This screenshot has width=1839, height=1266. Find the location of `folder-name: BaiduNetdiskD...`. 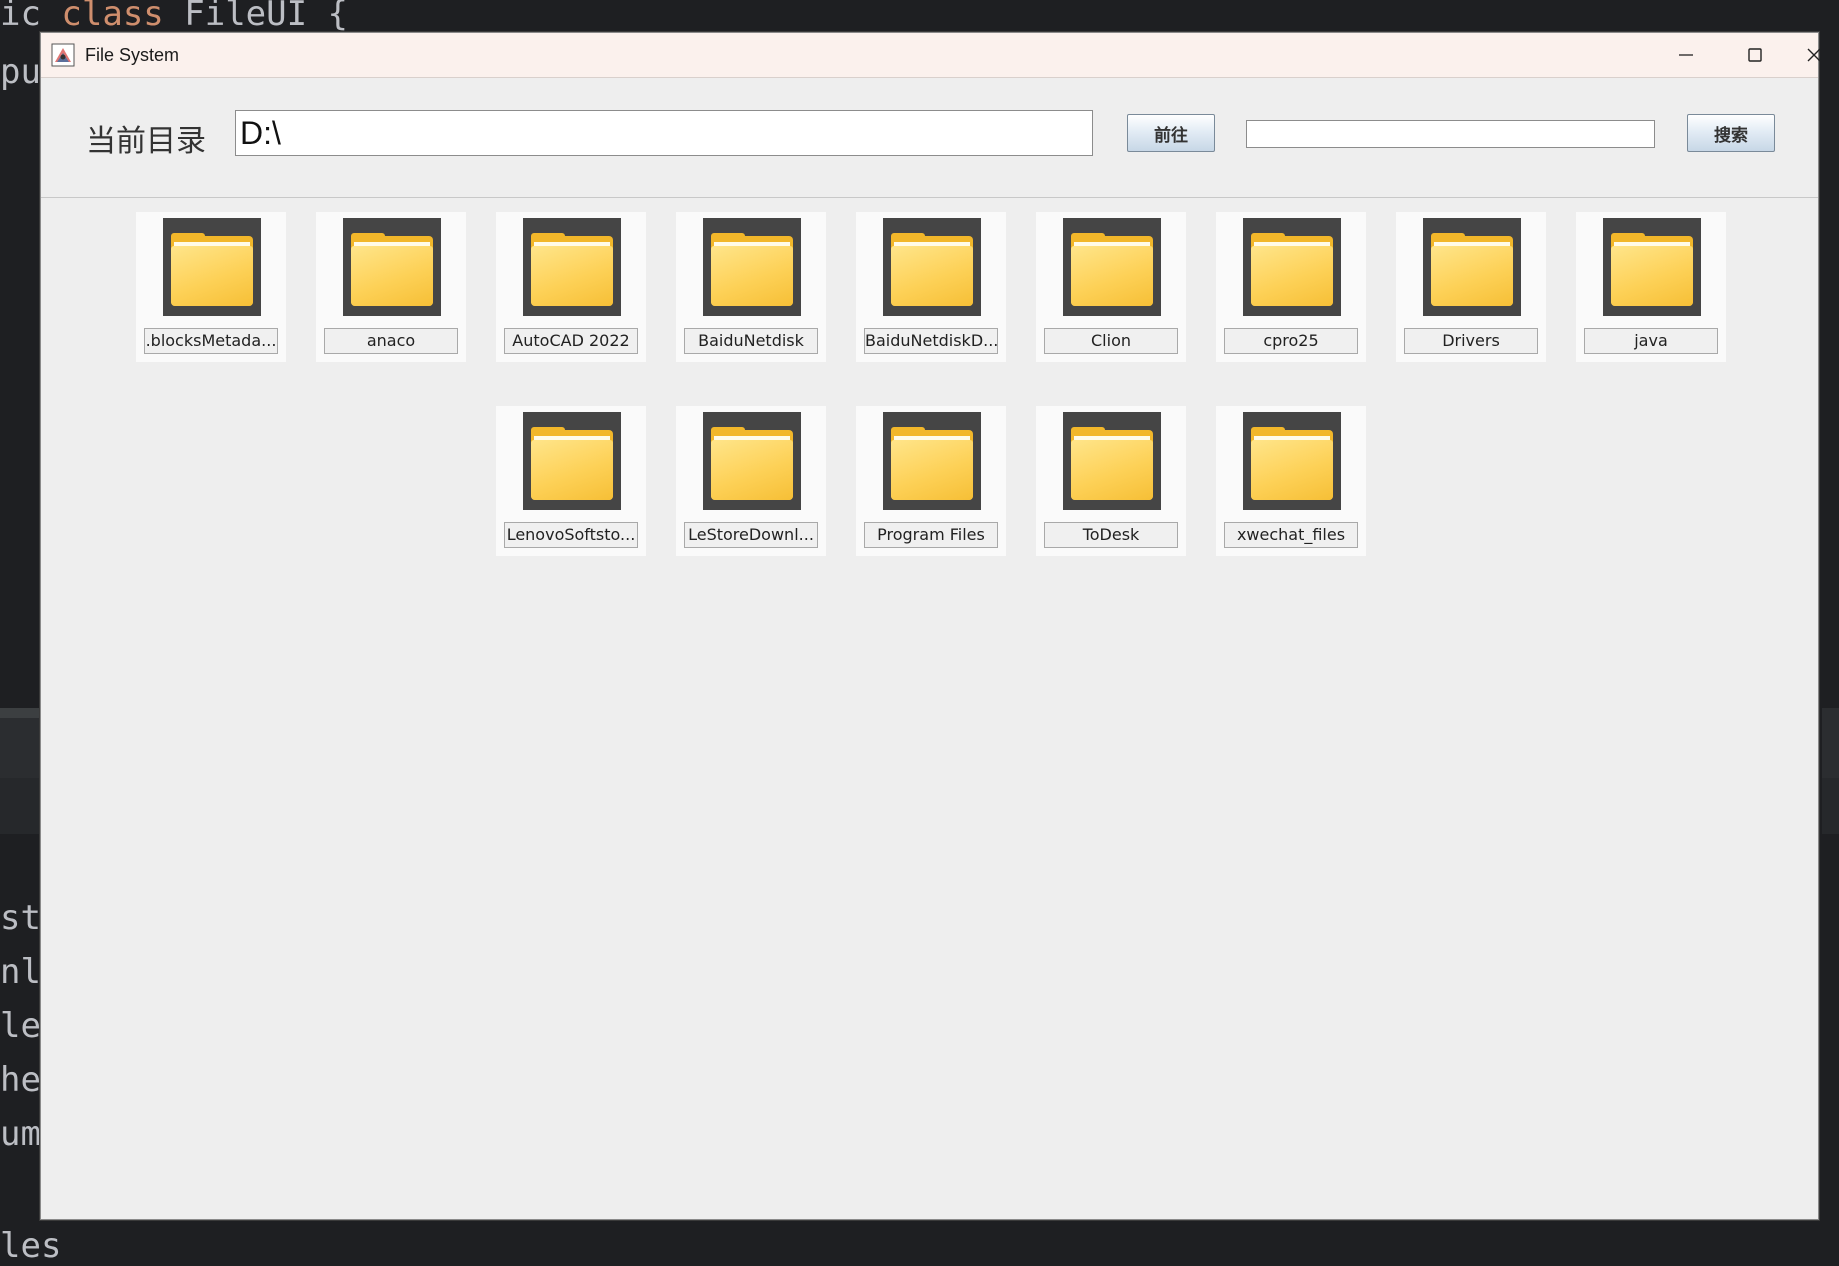

folder-name: BaiduNetdiskD... is located at coordinates (931, 341).